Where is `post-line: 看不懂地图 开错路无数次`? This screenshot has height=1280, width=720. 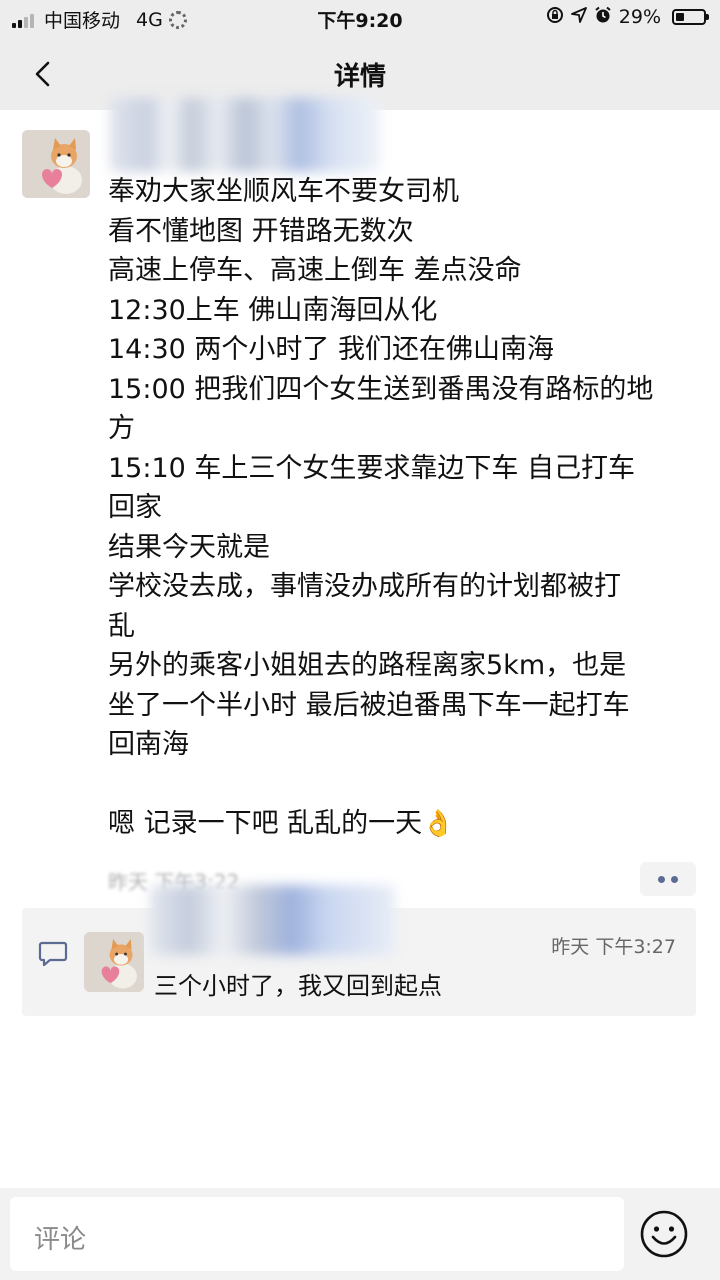 post-line: 看不懂地图 开错路无数次 is located at coordinates (261, 231).